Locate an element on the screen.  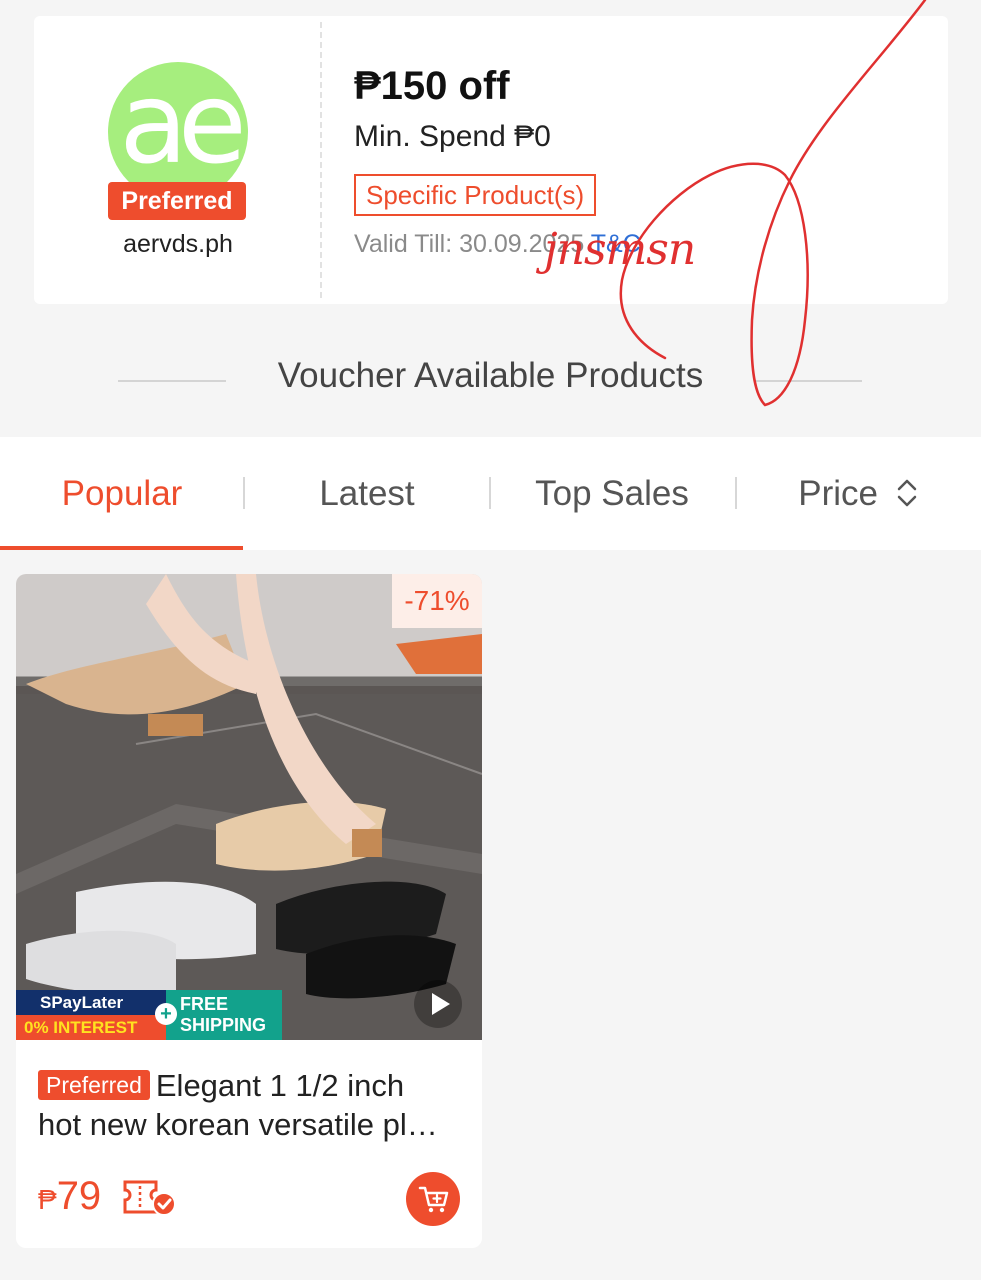
section-title: Voucher Available Products is located at coordinates (490, 375).